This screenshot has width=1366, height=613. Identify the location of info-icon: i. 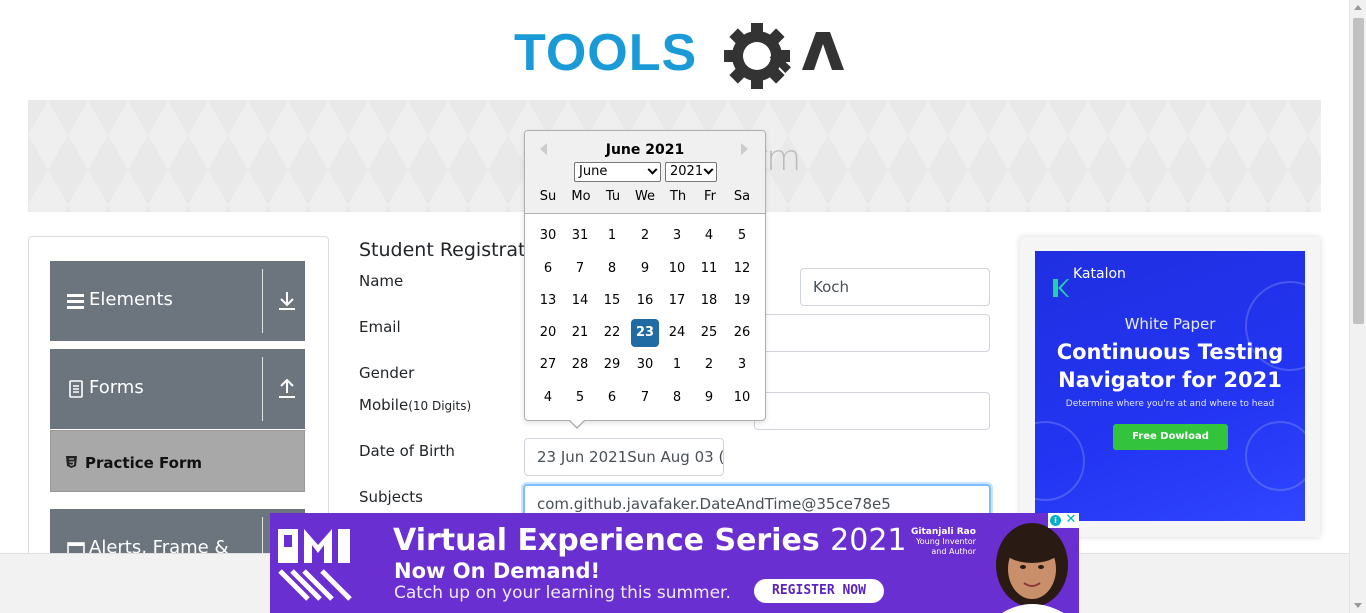
(1055, 520).